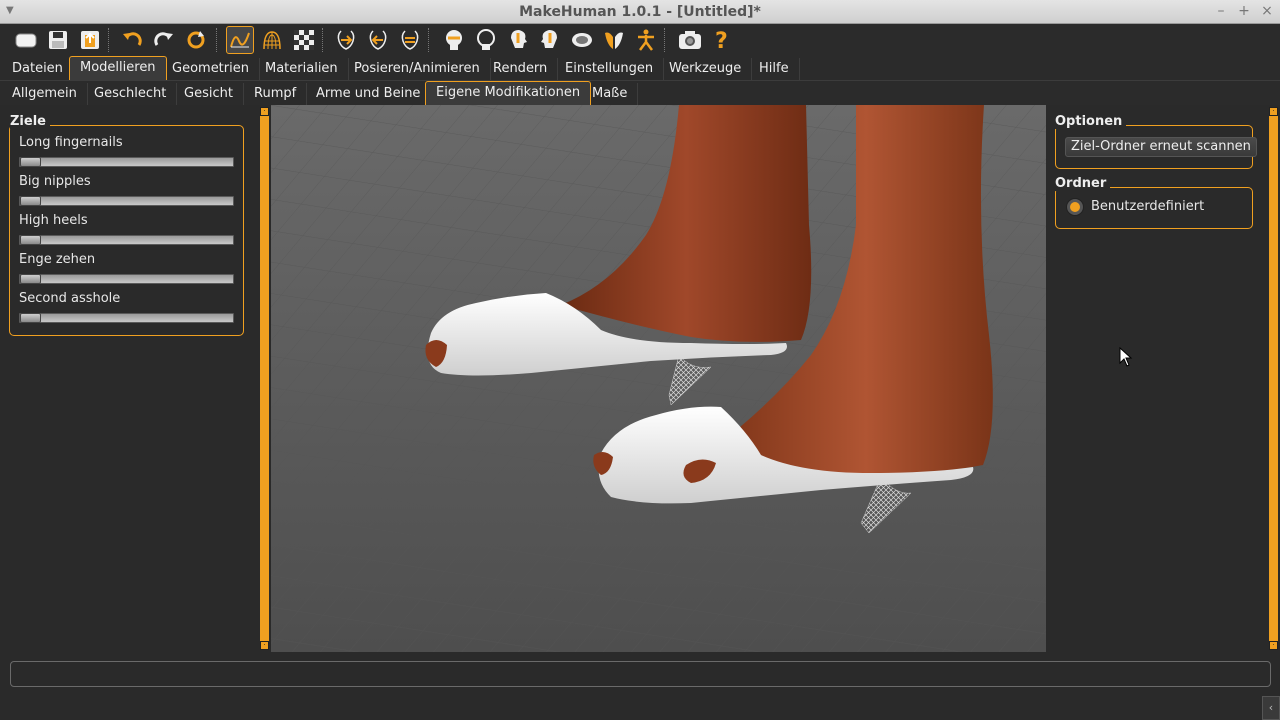  What do you see at coordinates (1161, 147) in the screenshot?
I see `rescan-targets-button: Ziel-Ordner erneut scannen` at bounding box center [1161, 147].